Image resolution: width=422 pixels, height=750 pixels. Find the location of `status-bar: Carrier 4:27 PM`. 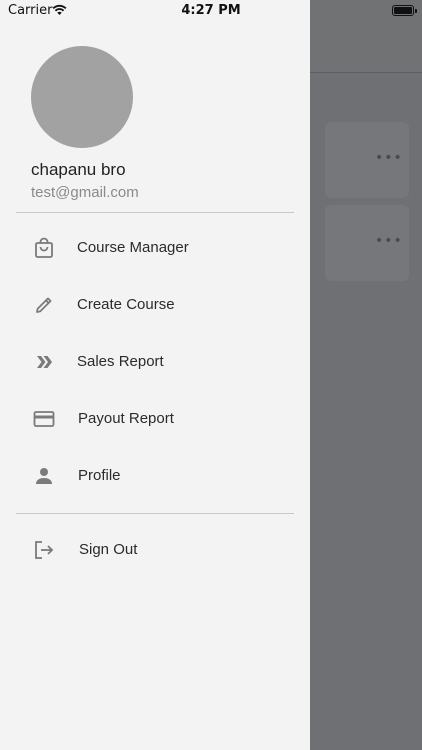

status-bar: Carrier 4:27 PM is located at coordinates (211, 11).